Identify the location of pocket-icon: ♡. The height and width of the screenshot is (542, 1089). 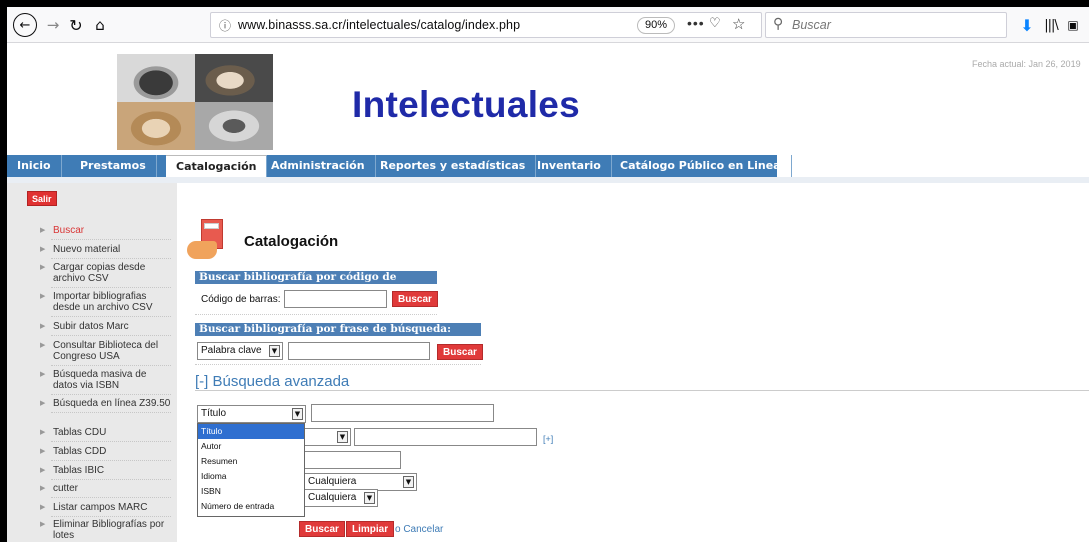
(715, 23).